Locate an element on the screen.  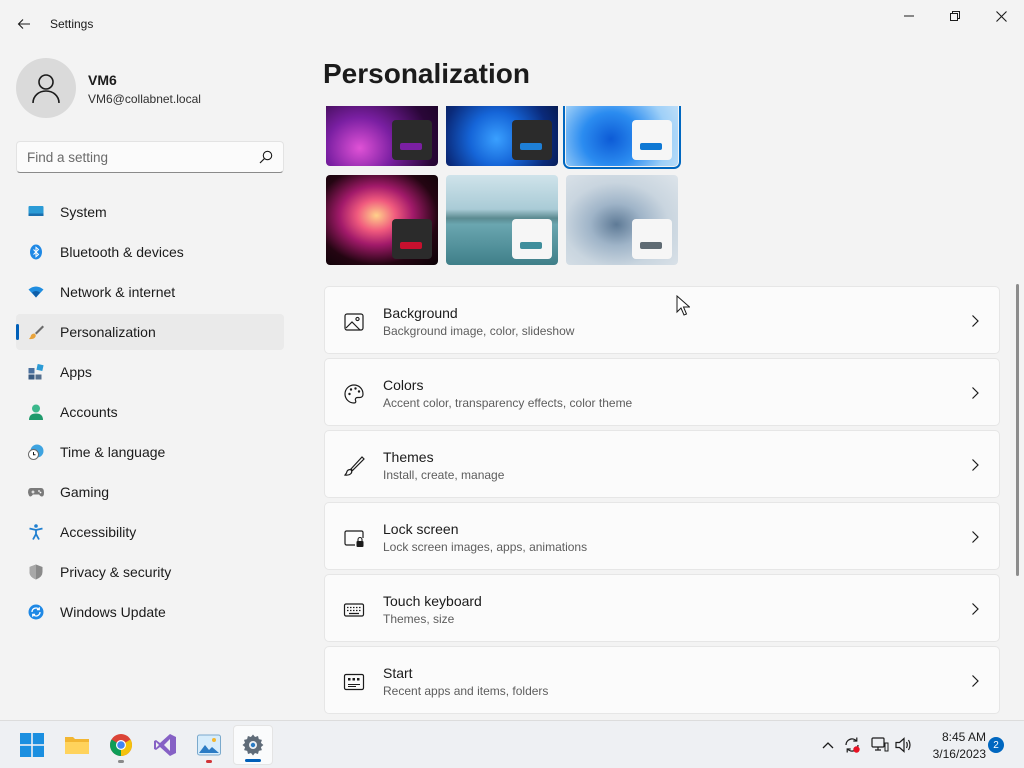
taskbar-start-button is located at coordinates (32, 745).